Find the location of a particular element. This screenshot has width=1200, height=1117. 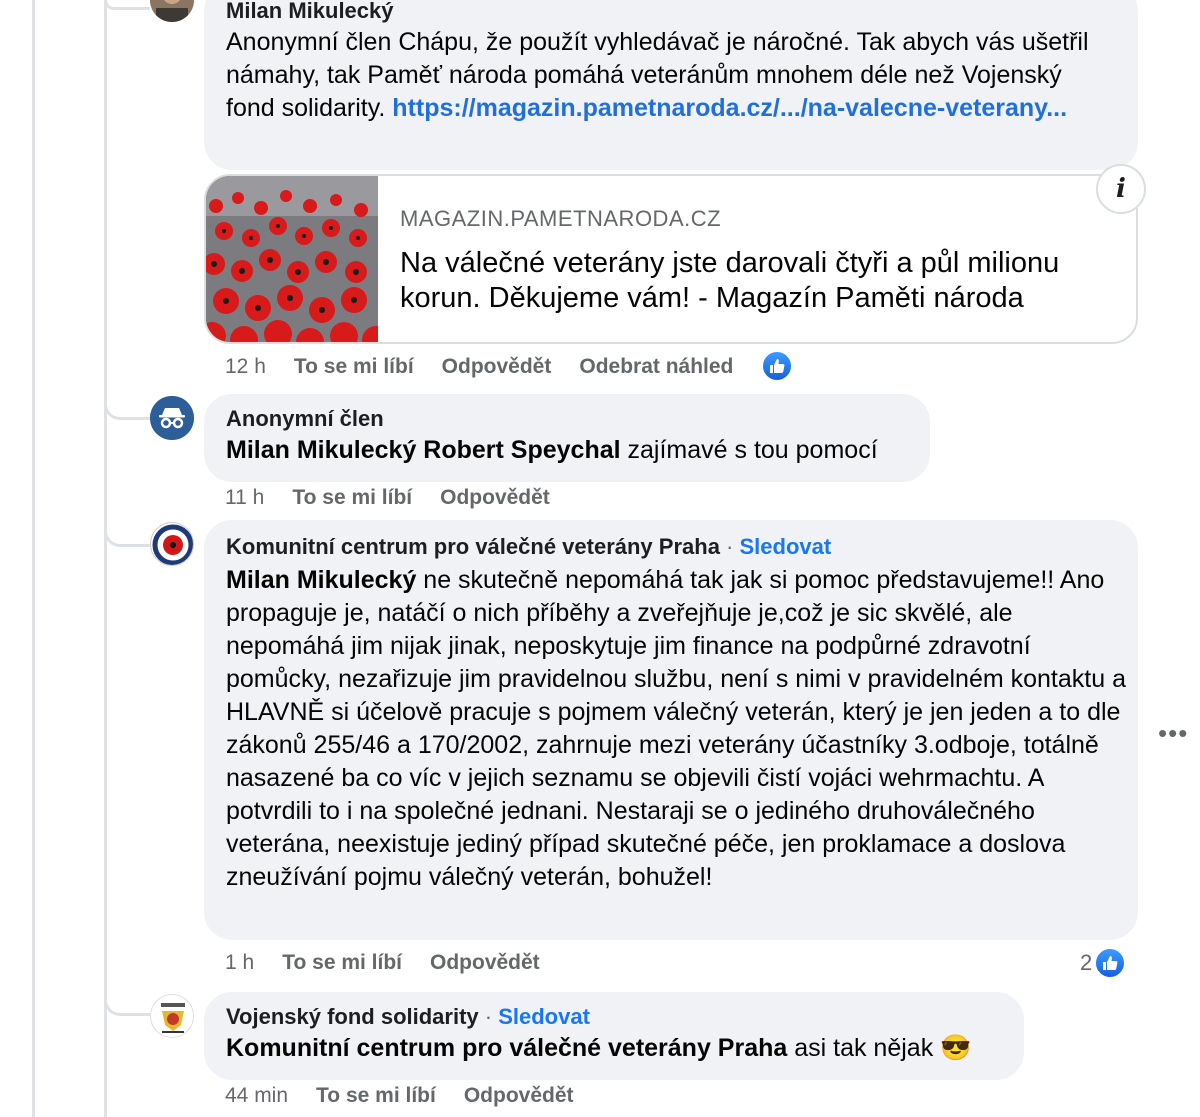

comment-mention: Anonymní člen is located at coordinates (308, 42).